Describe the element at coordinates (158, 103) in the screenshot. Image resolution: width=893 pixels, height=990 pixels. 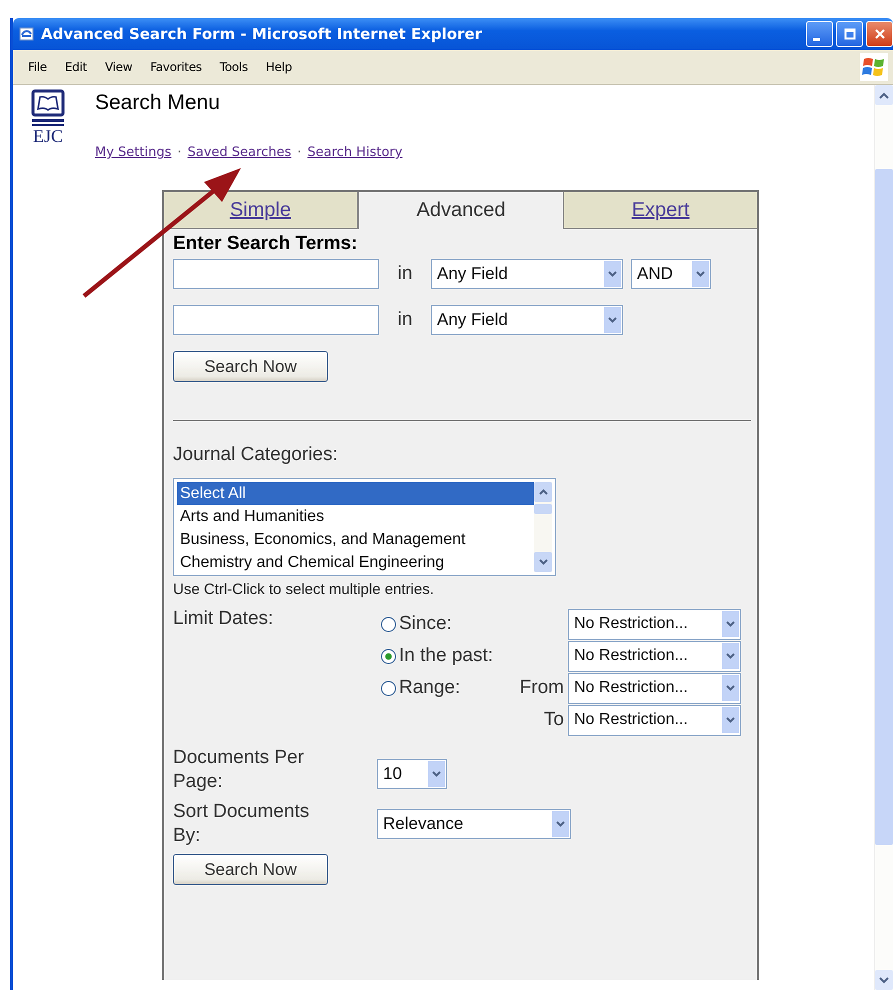
I see `page-title: Search Menu` at that location.